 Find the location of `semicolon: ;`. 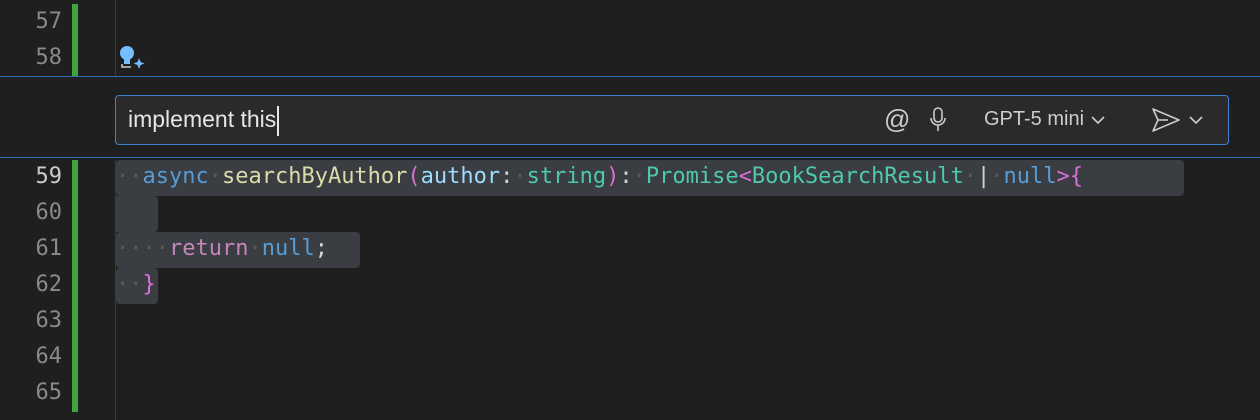

semicolon: ; is located at coordinates (321, 248).